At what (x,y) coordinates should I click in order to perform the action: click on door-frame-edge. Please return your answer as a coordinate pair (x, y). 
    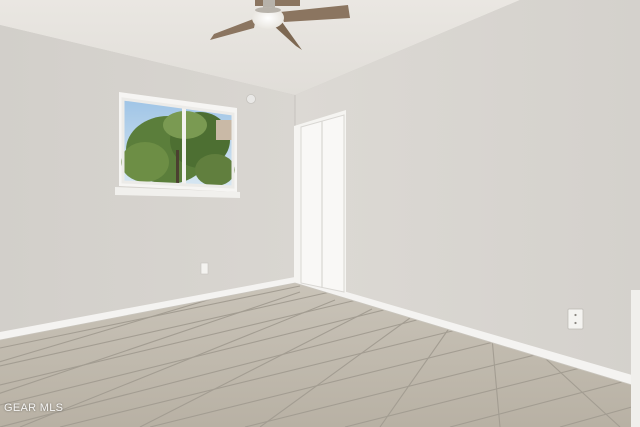
    Looking at the image, I should click on (635, 358).